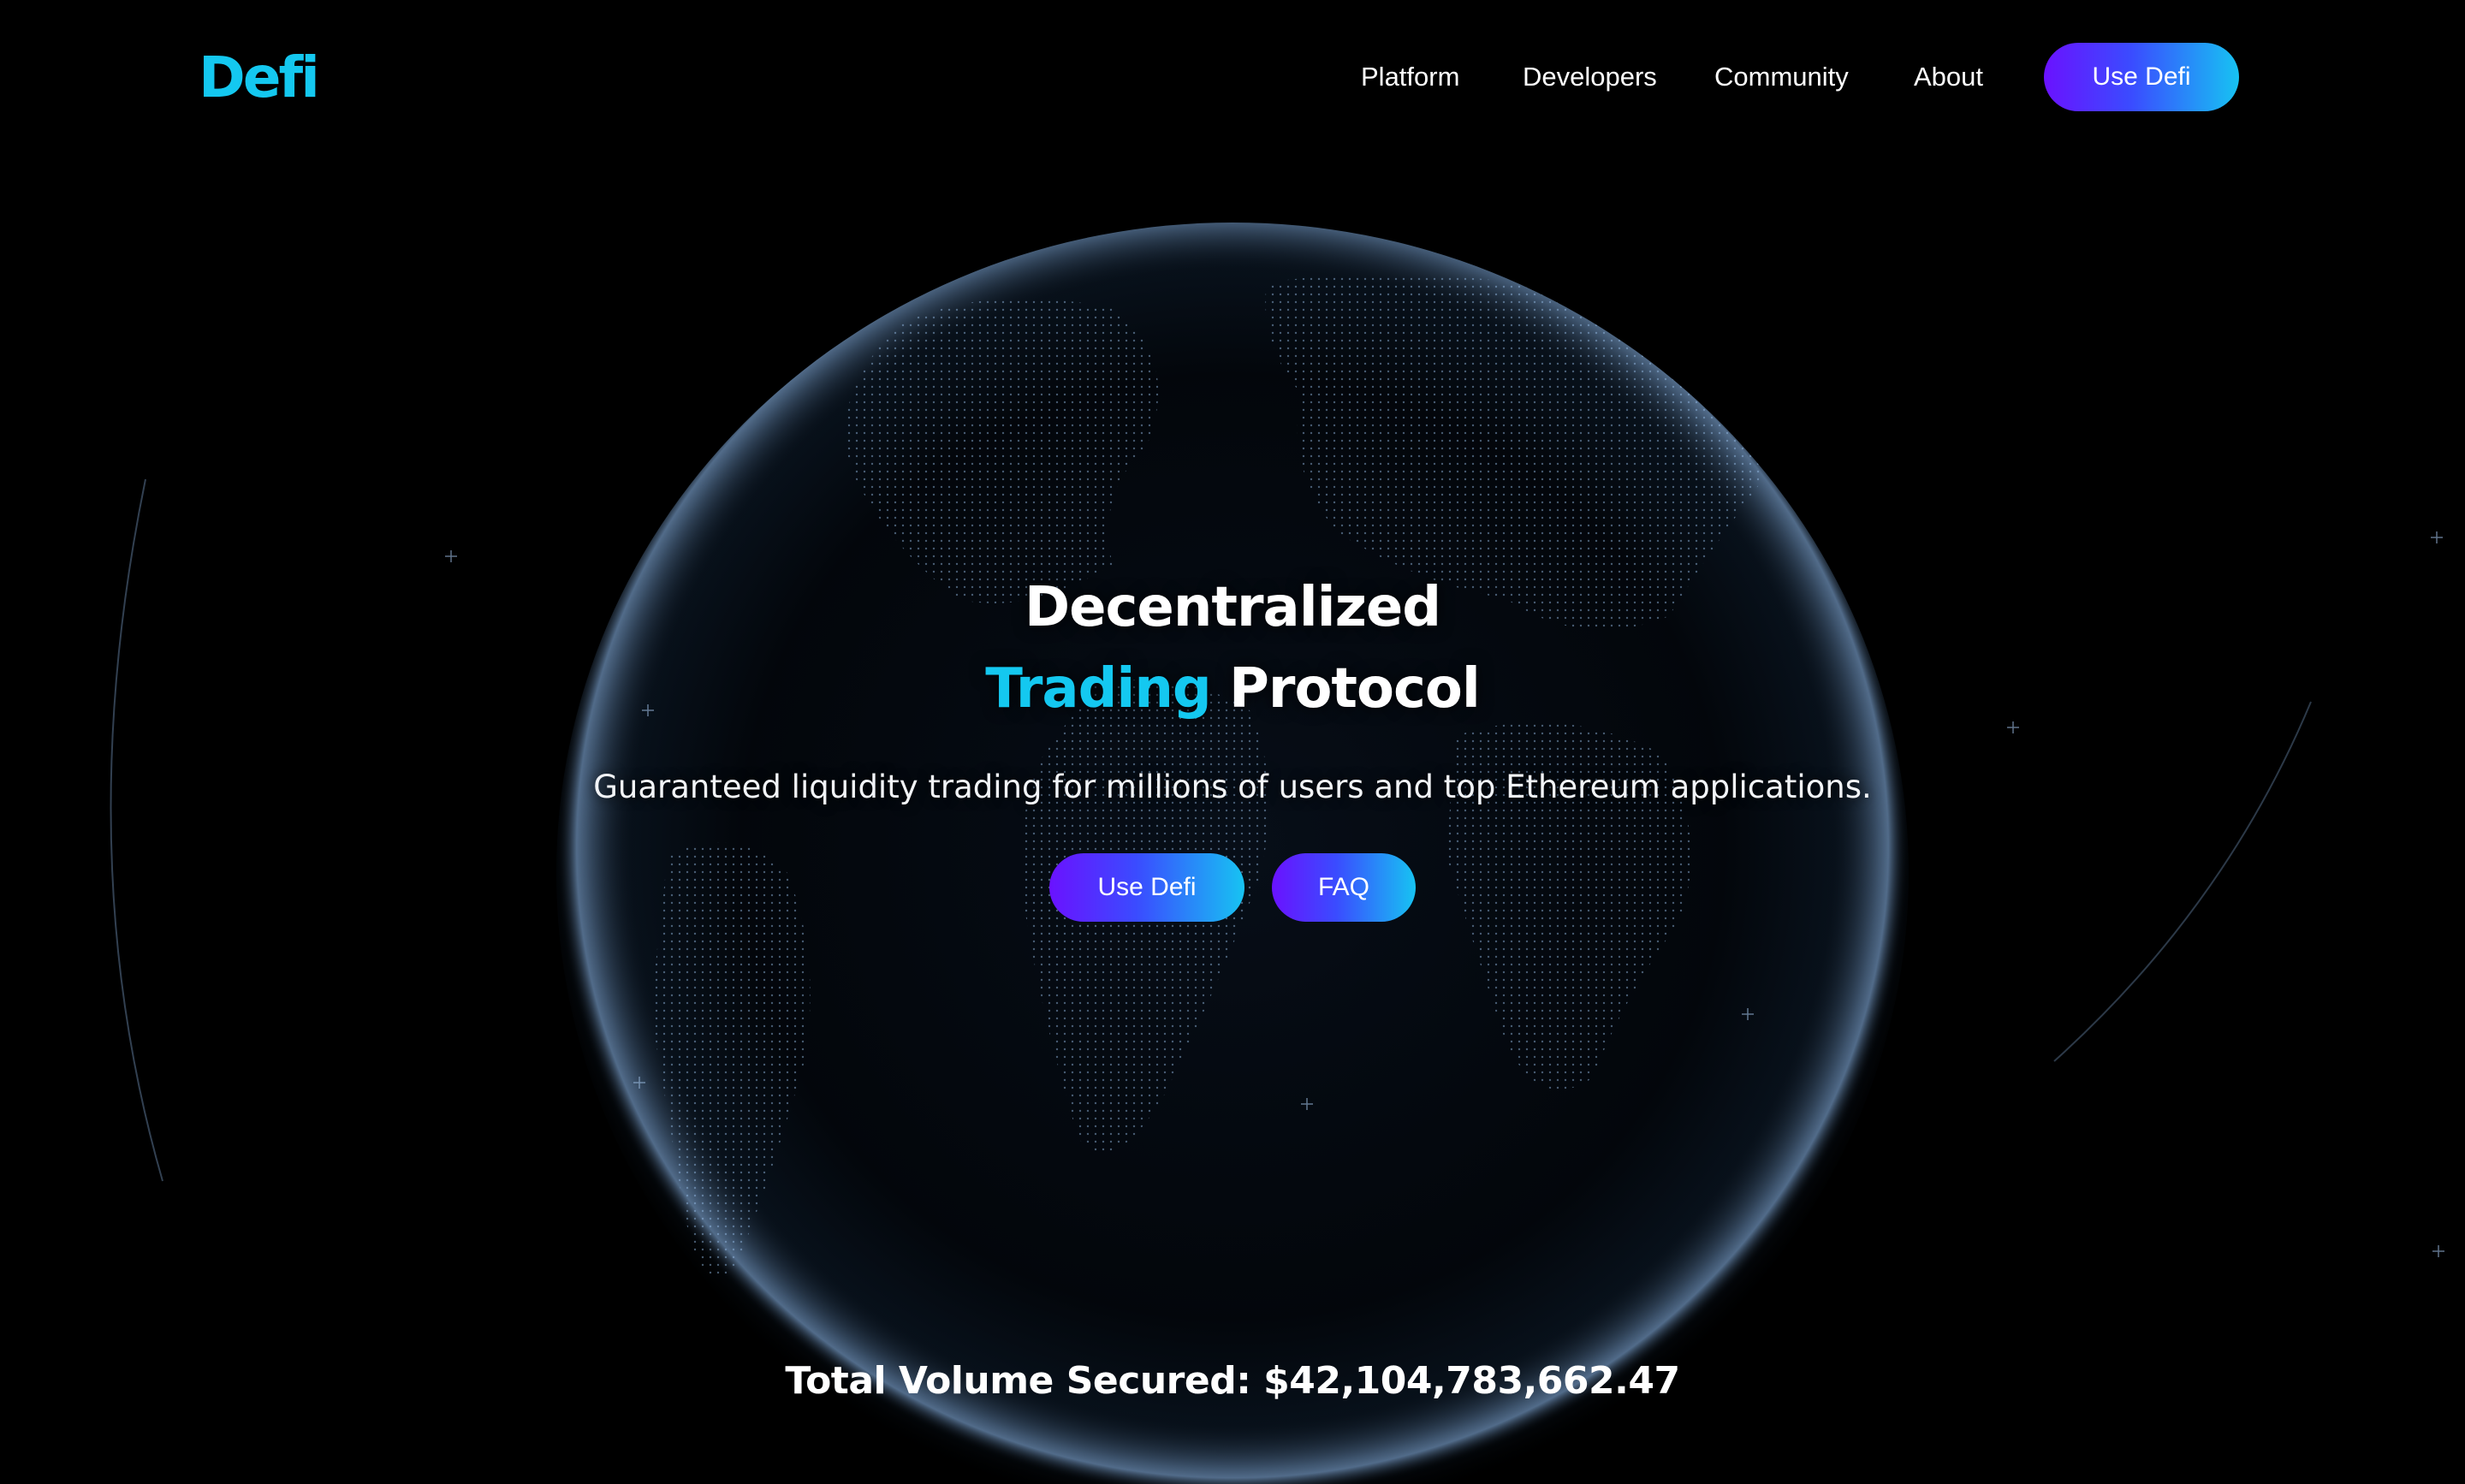  Describe the element at coordinates (1410, 77) in the screenshot. I see `nav-link-platform: Platform` at that location.